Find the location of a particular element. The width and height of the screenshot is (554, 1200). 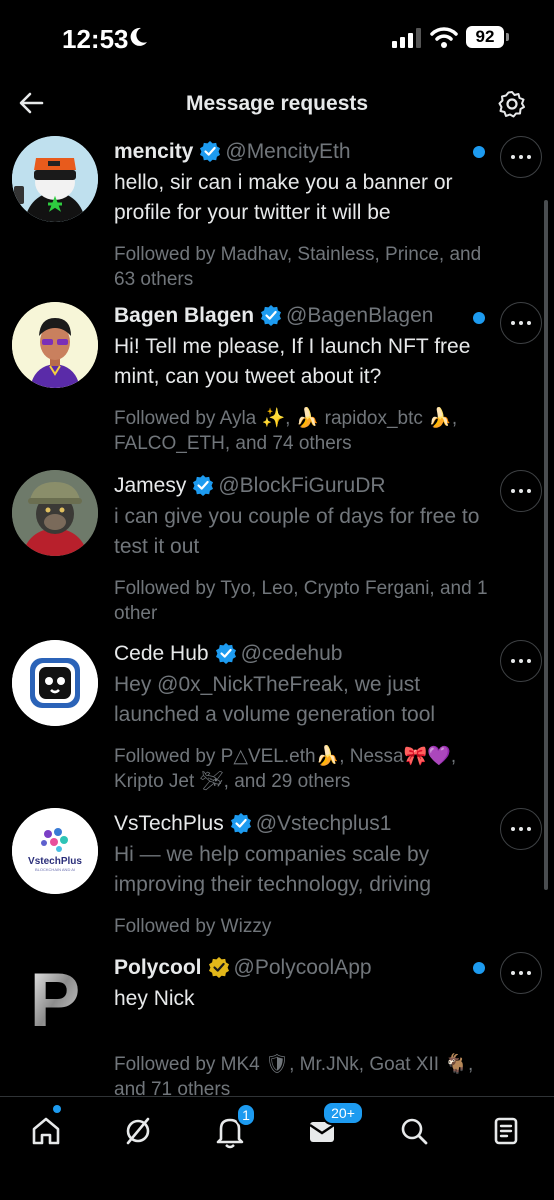

name-line: Bagen Blagen @BagenBlagen is located at coordinates (304, 316).